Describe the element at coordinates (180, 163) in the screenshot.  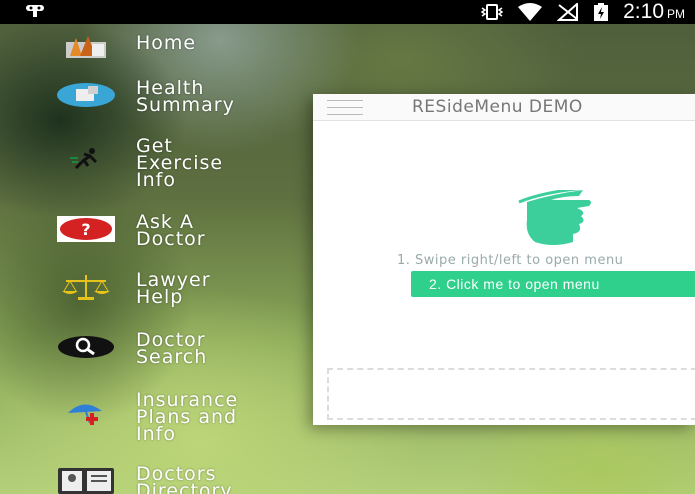
I see `menu-label-exercise-info: Get Exercise Info` at that location.